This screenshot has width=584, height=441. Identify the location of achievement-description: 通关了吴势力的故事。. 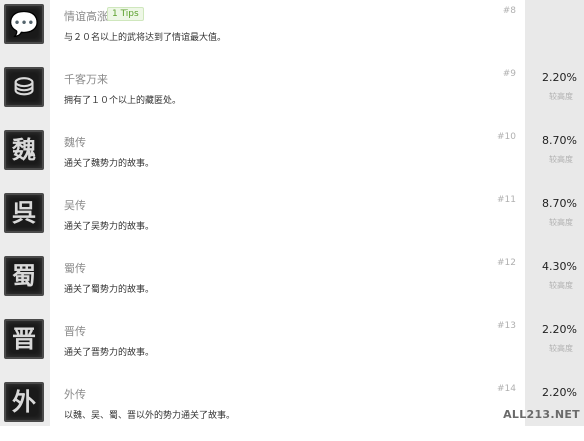
(109, 227).